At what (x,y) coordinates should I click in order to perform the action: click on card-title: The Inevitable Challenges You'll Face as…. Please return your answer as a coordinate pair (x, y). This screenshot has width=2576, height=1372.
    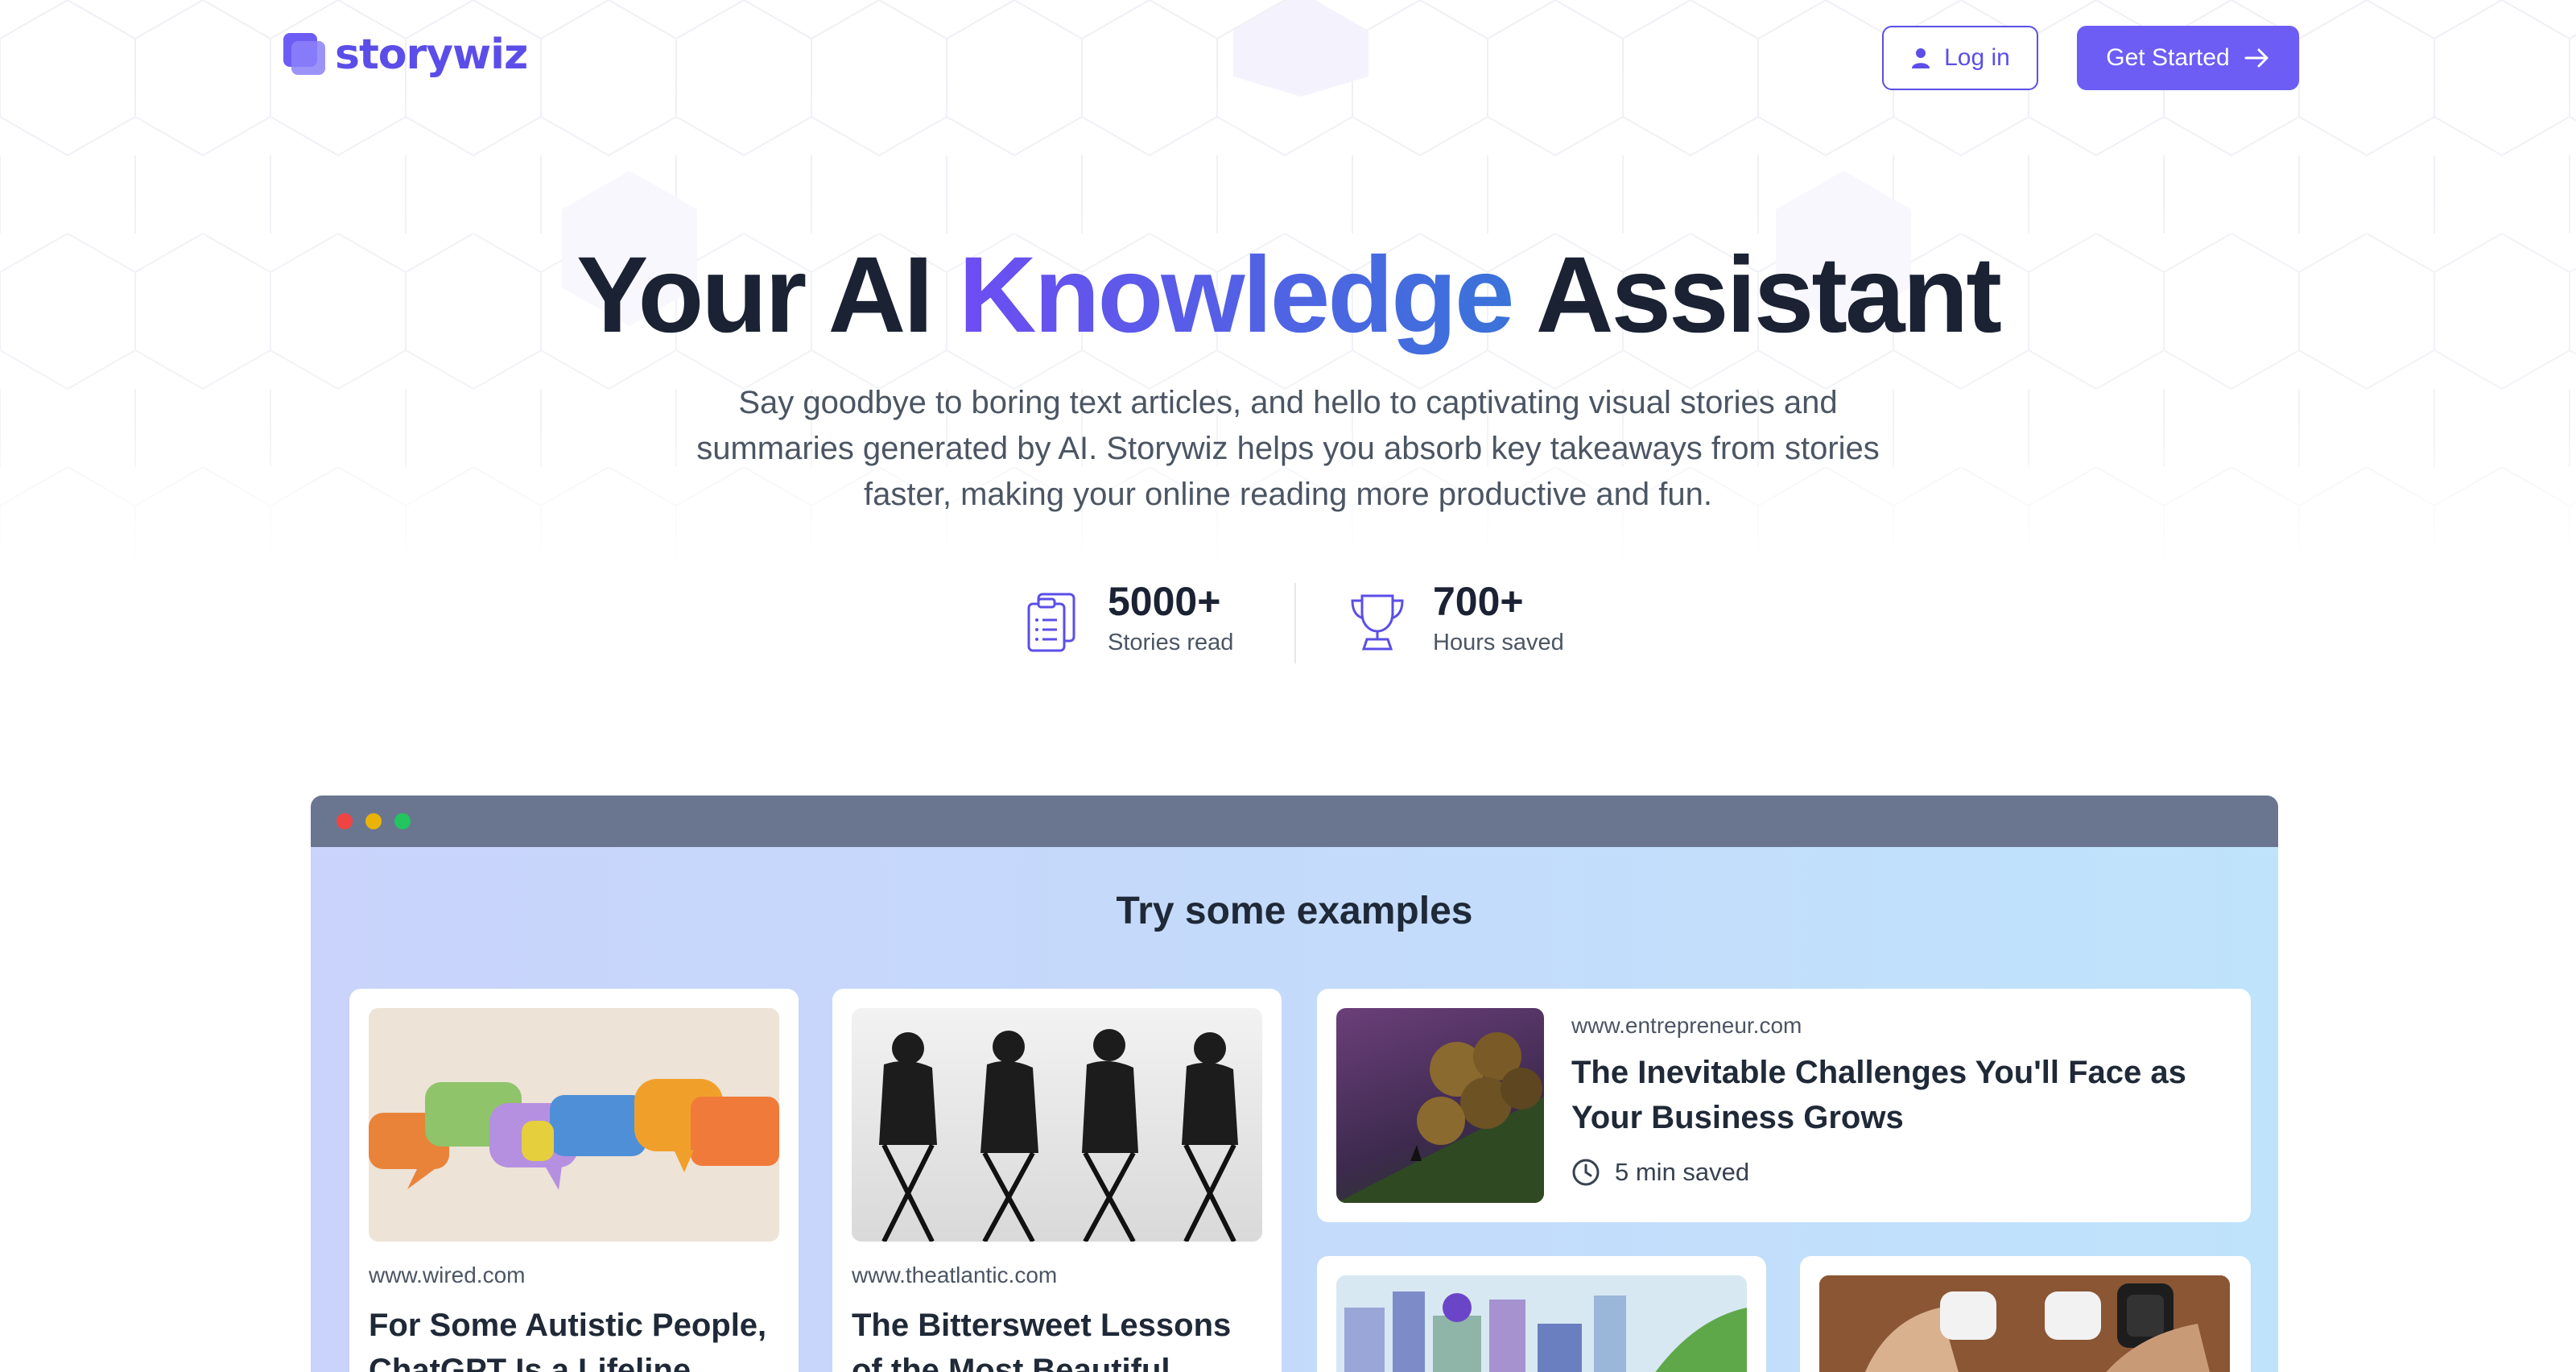
    Looking at the image, I should click on (1878, 1095).